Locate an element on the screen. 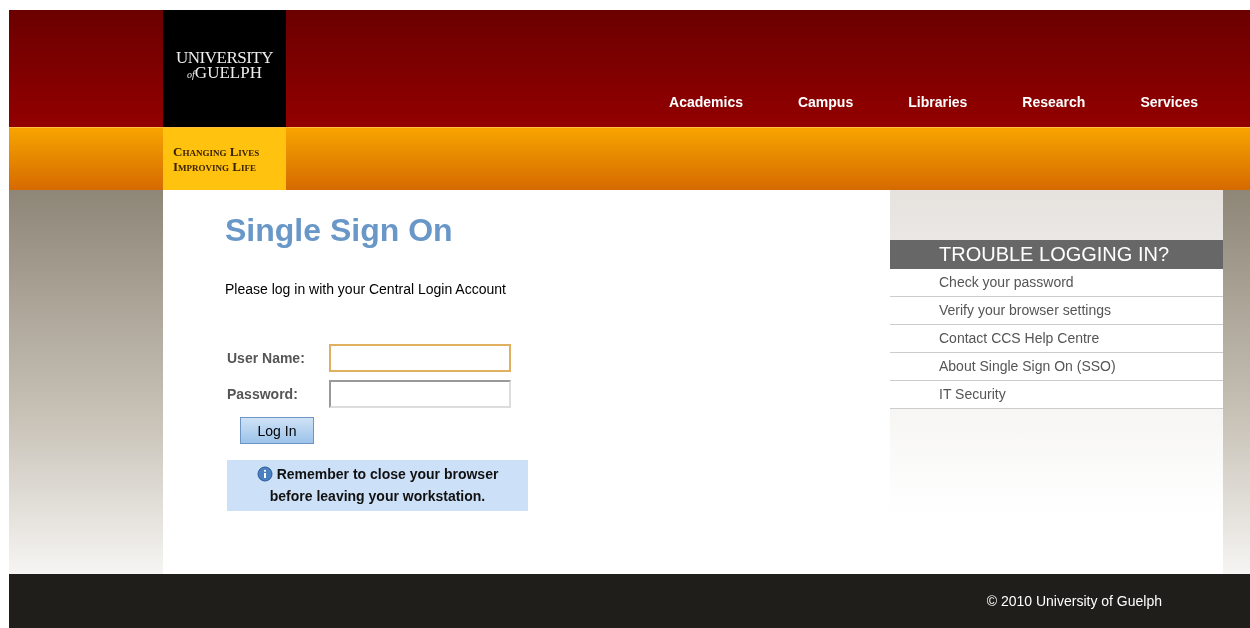 The image size is (1250, 628). sidebar-link: Check your password is located at coordinates (1056, 283).